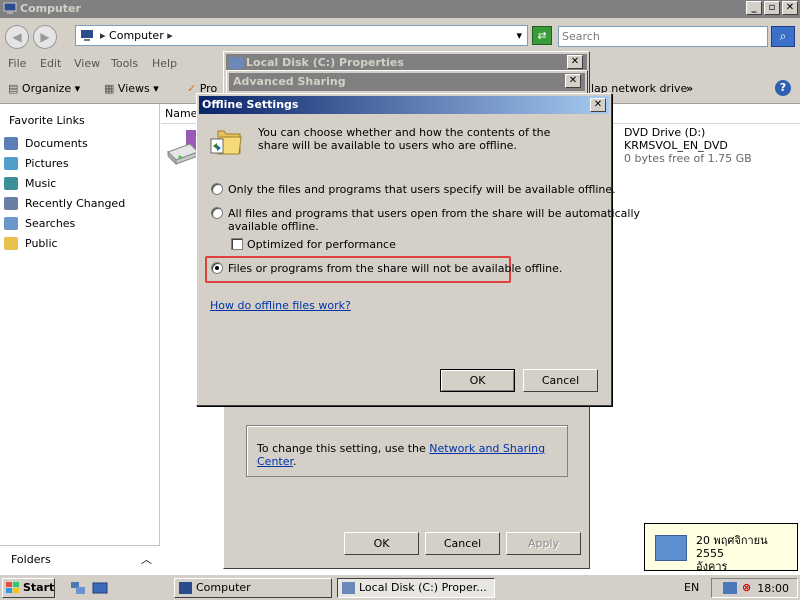 This screenshot has height=600, width=800. I want to click on explorer-title: Computer, so click(50, 8).